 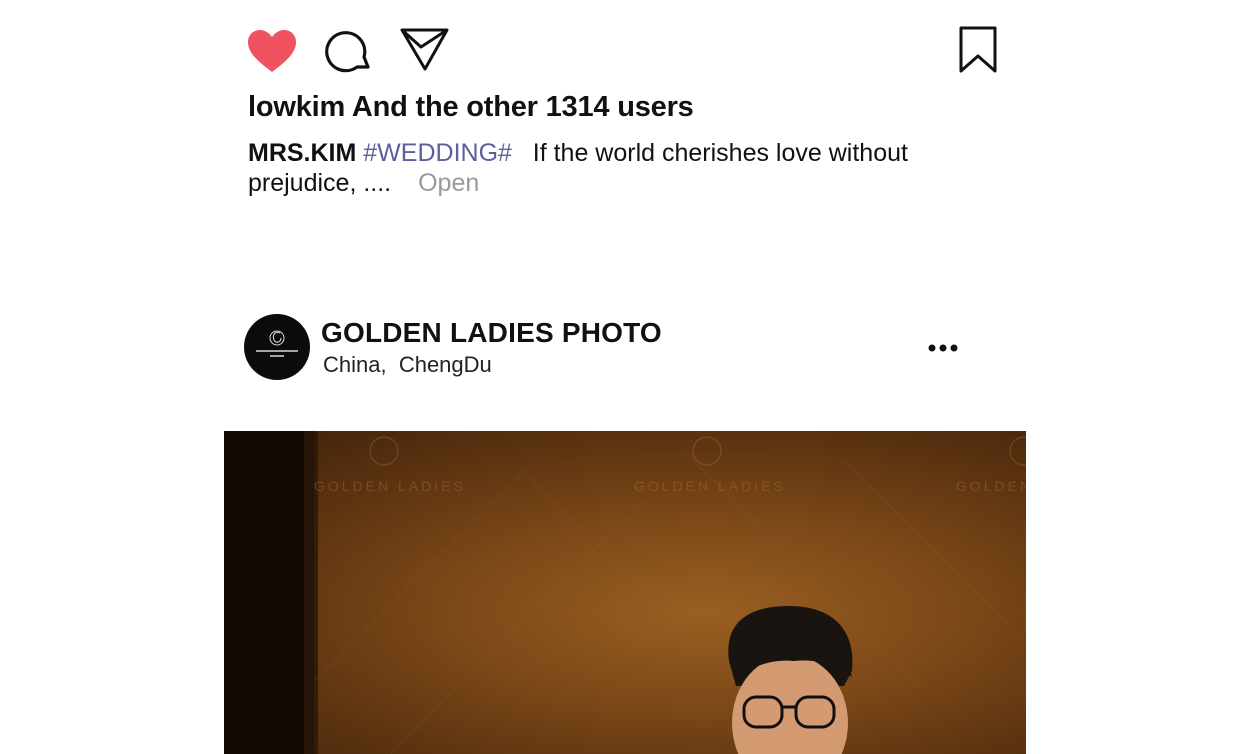 What do you see at coordinates (991, 486) in the screenshot?
I see `watermark-text-3: GOLDEN LADIES` at bounding box center [991, 486].